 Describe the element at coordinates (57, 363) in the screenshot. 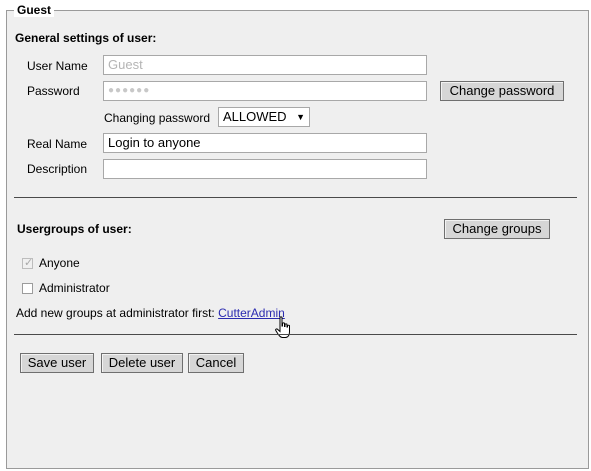

I see `save-user-button: Save user` at that location.